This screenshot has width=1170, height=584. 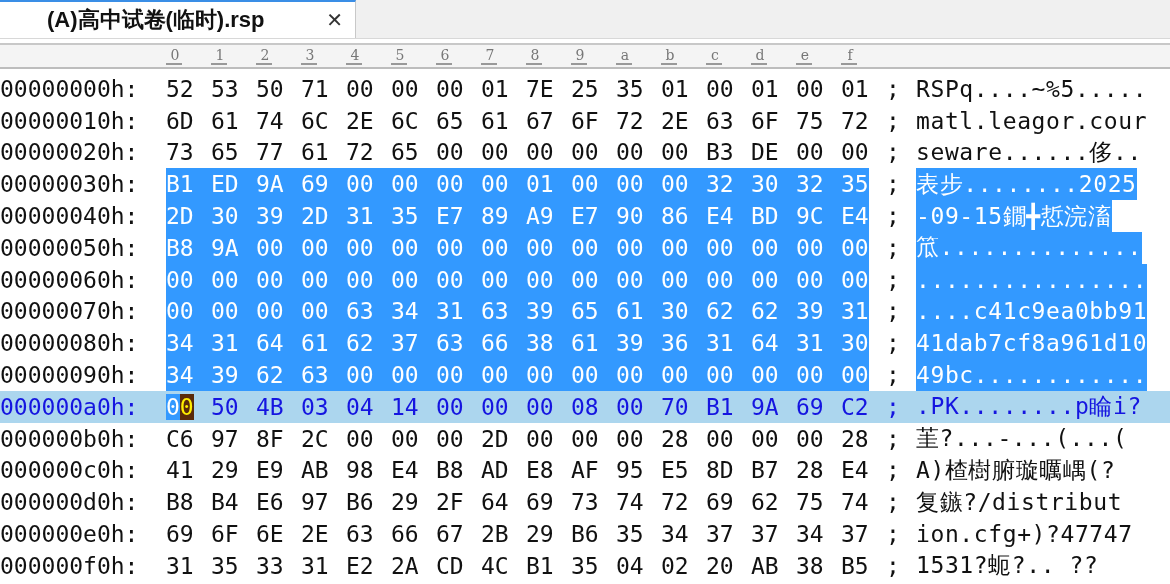 I want to click on hex-byte: B1, so click(x=540, y=565).